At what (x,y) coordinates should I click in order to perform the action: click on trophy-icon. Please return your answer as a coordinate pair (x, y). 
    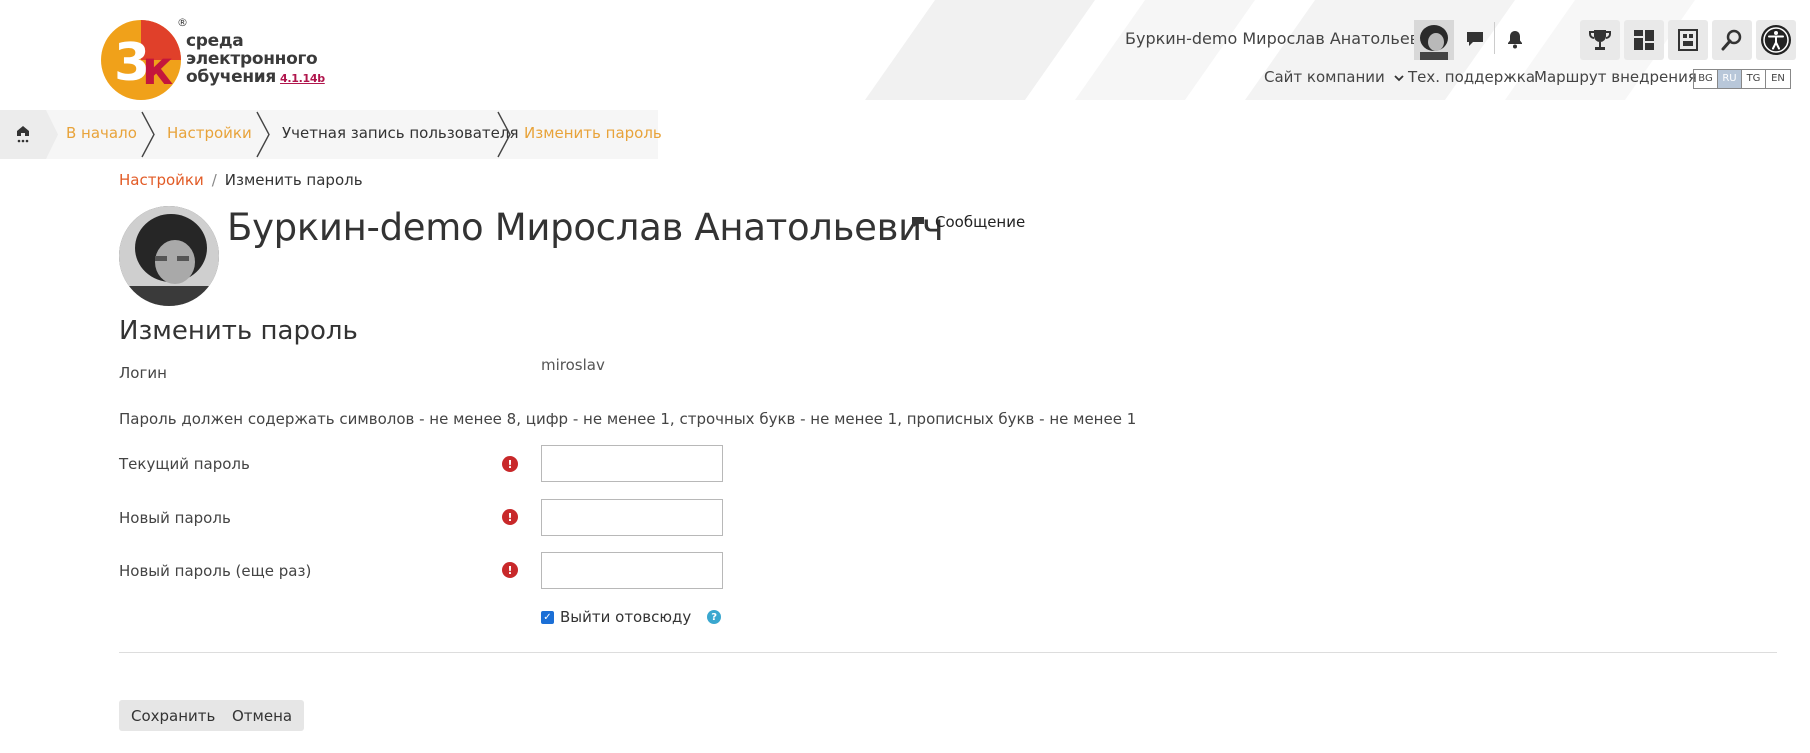
    Looking at the image, I should click on (1600, 40).